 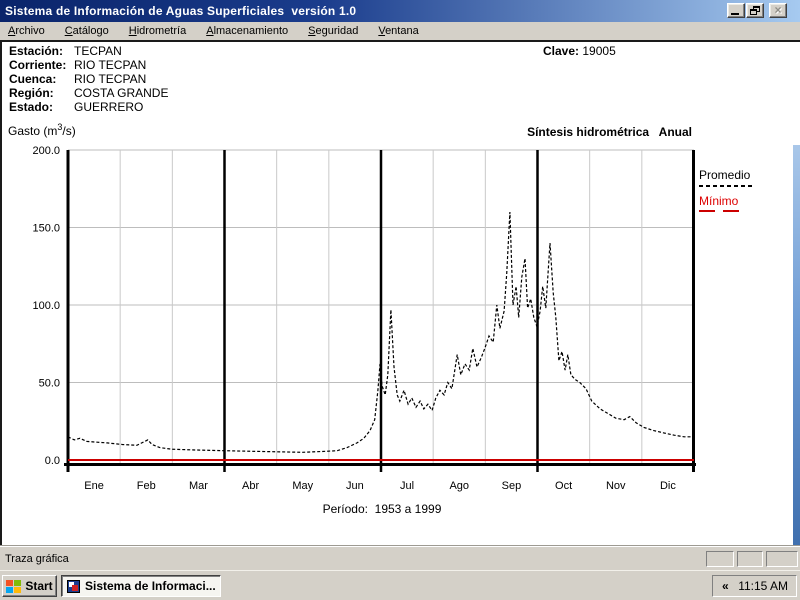 I want to click on month-label: Sep, so click(x=512, y=486).